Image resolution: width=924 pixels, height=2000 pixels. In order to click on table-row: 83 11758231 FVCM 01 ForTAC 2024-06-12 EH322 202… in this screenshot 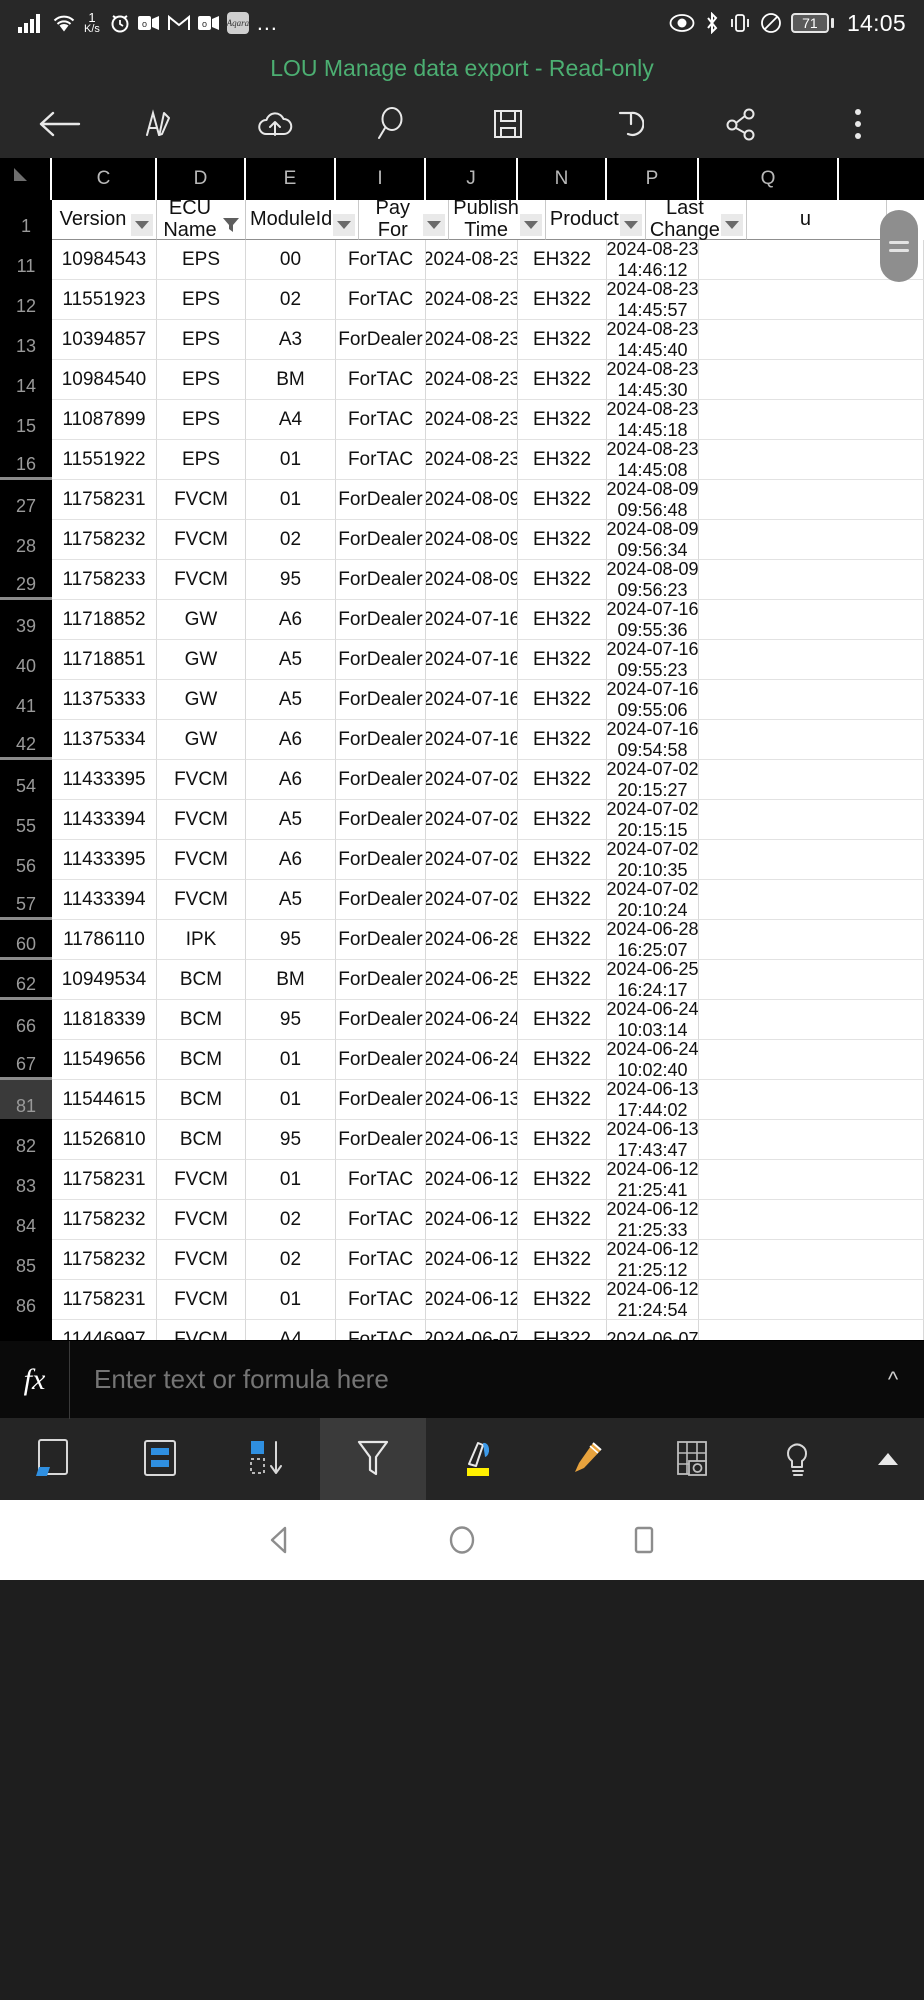, I will do `click(462, 1180)`.